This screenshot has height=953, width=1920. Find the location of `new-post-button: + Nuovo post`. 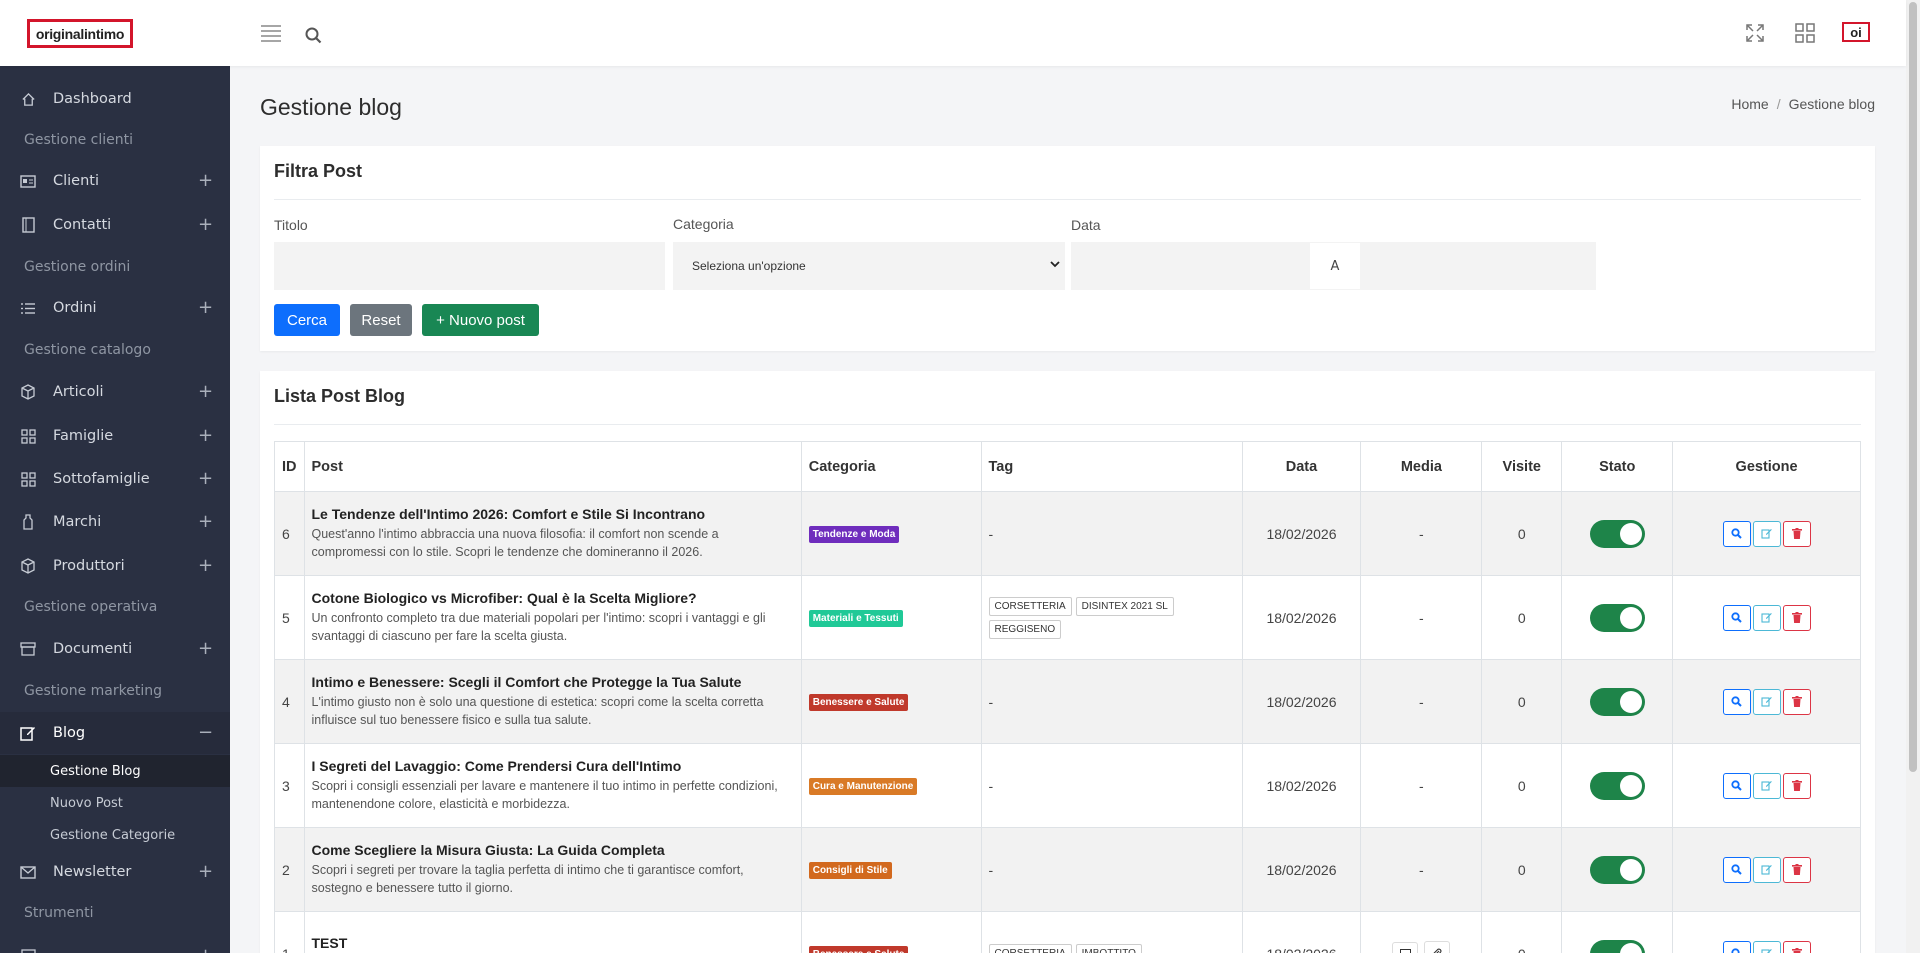

new-post-button: + Nuovo post is located at coordinates (480, 320).